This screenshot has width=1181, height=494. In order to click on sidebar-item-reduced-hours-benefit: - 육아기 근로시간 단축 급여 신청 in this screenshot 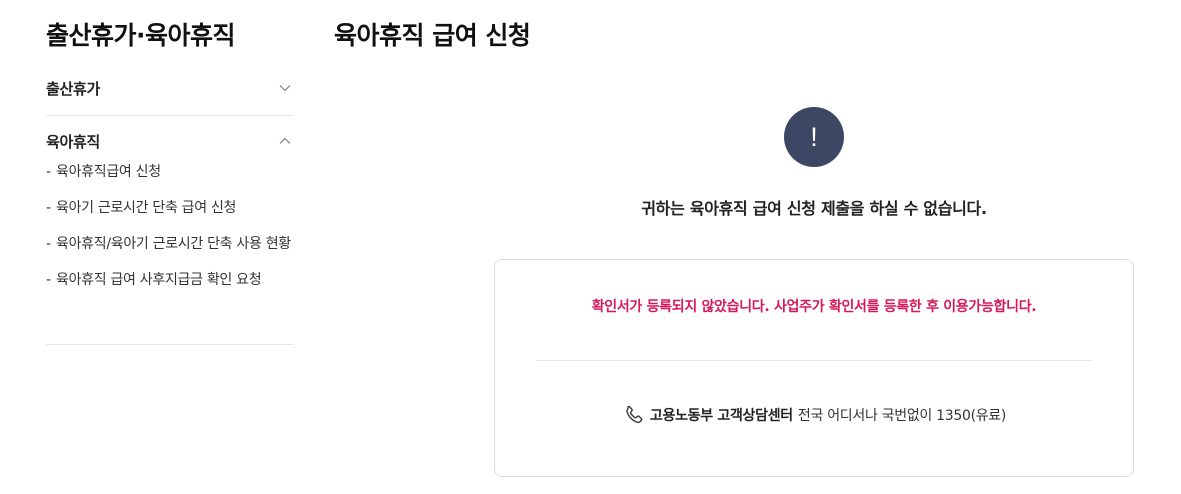, I will do `click(170, 208)`.